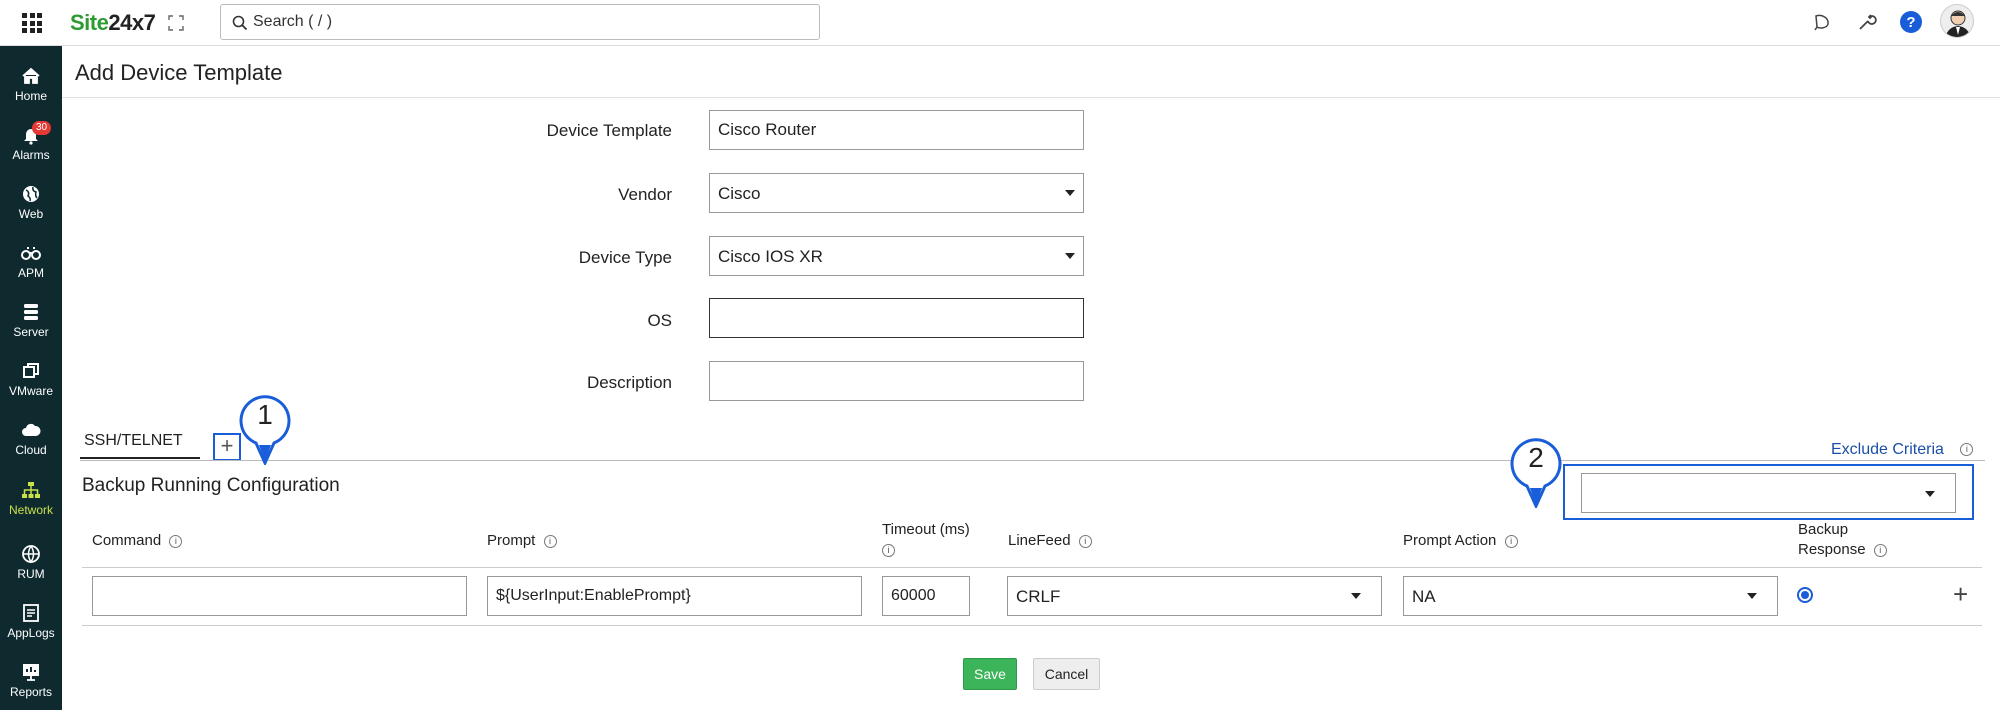  I want to click on prompt-input, so click(674, 596).